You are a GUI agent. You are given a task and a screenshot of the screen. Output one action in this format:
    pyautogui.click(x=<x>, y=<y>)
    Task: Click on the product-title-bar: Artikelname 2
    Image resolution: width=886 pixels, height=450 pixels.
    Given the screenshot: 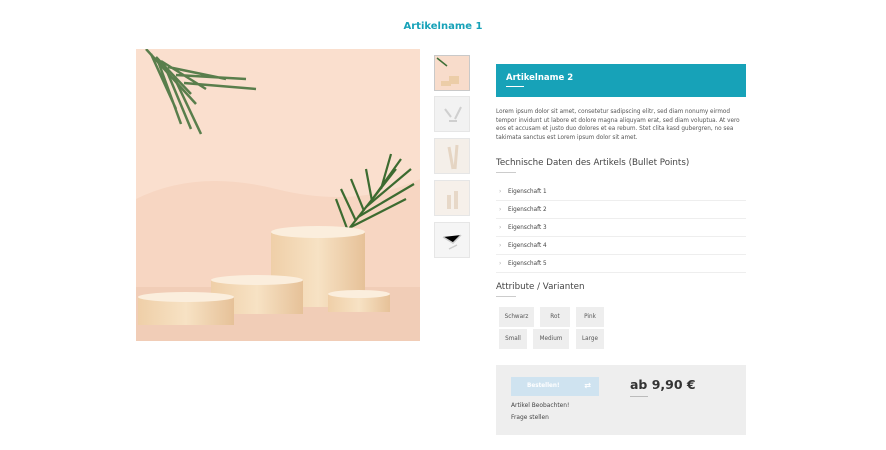 What is the action you would take?
    pyautogui.click(x=621, y=80)
    